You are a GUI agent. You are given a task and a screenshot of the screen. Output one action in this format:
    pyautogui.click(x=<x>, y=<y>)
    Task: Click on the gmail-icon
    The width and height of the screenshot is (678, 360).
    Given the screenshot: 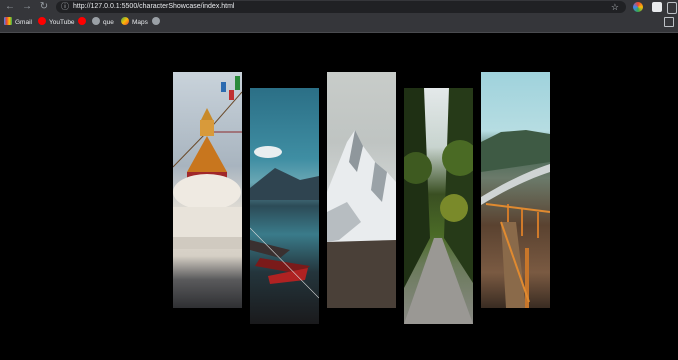 What is the action you would take?
    pyautogui.click(x=8, y=21)
    